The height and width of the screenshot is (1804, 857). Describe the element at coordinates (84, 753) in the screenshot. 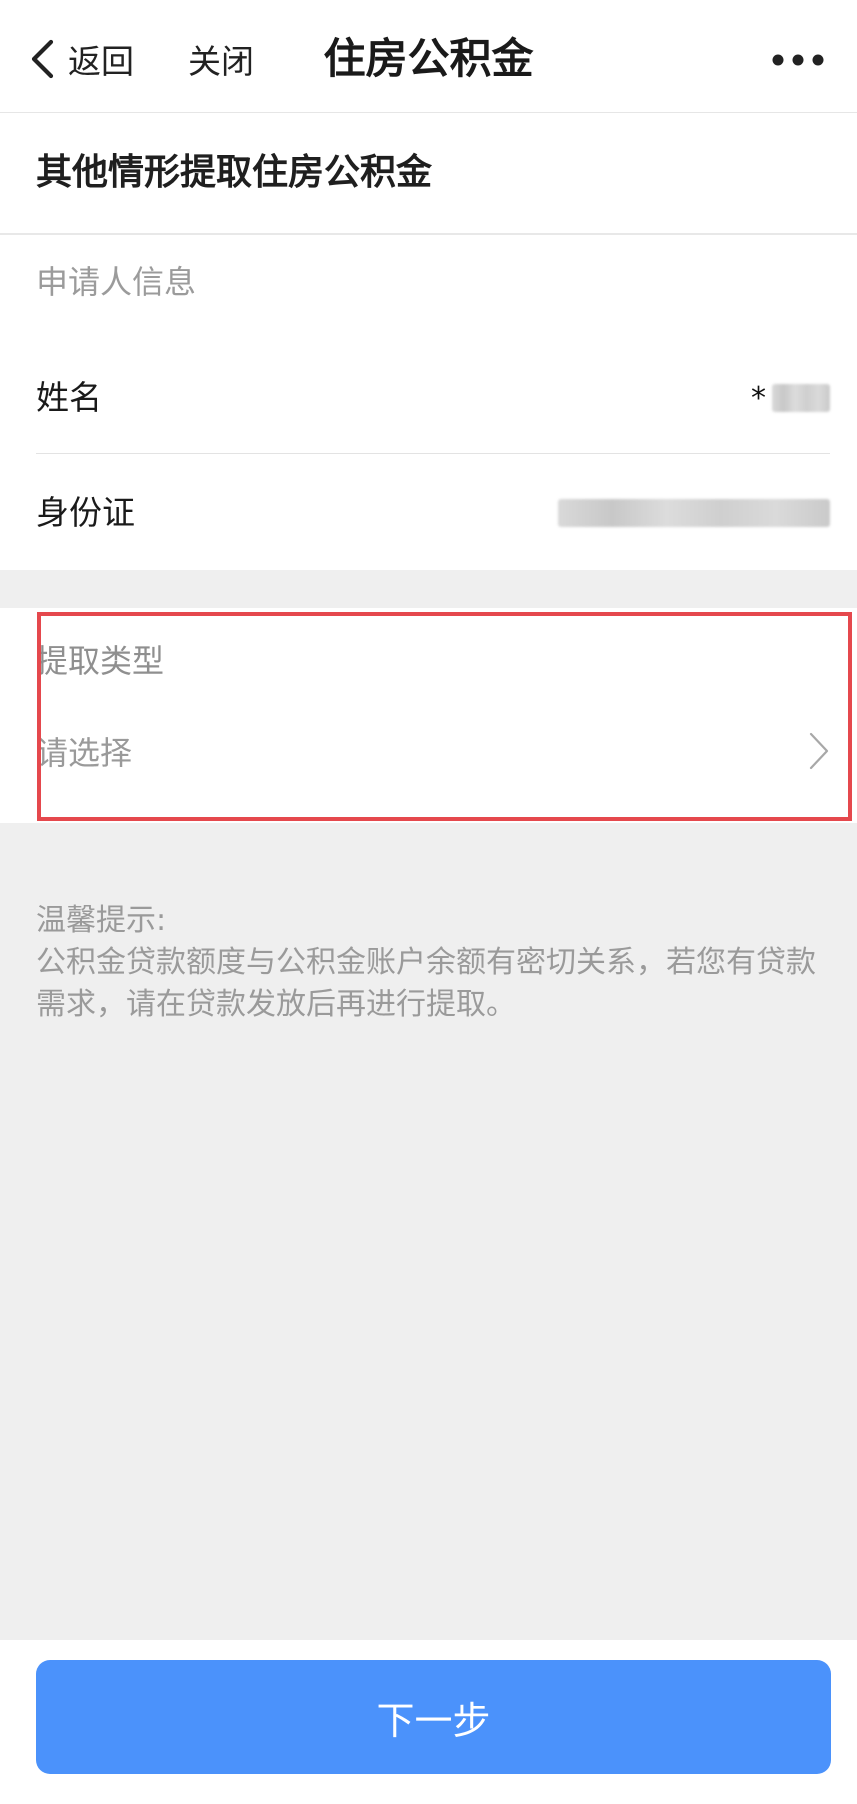

I see `withdraw-type-placeholder: 请选择` at that location.